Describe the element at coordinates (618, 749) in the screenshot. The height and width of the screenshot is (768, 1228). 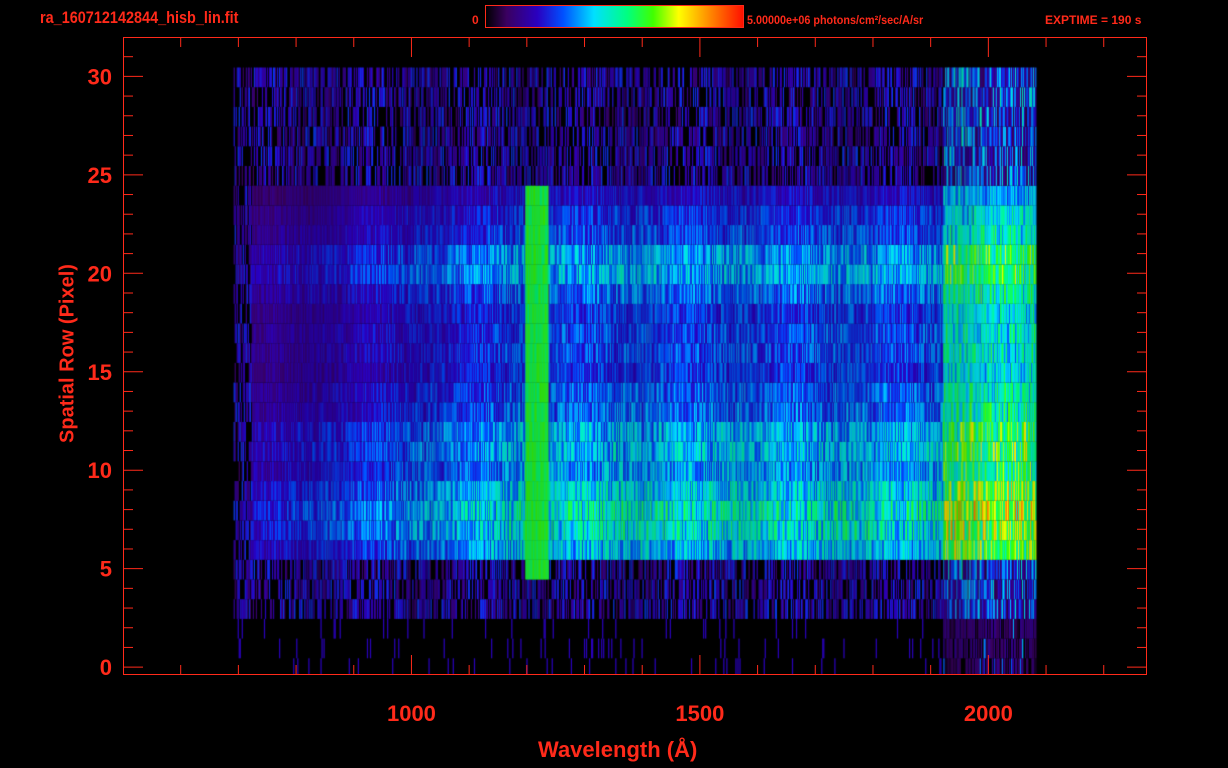
I see `x-axis-label: Wavelength (Å)` at that location.